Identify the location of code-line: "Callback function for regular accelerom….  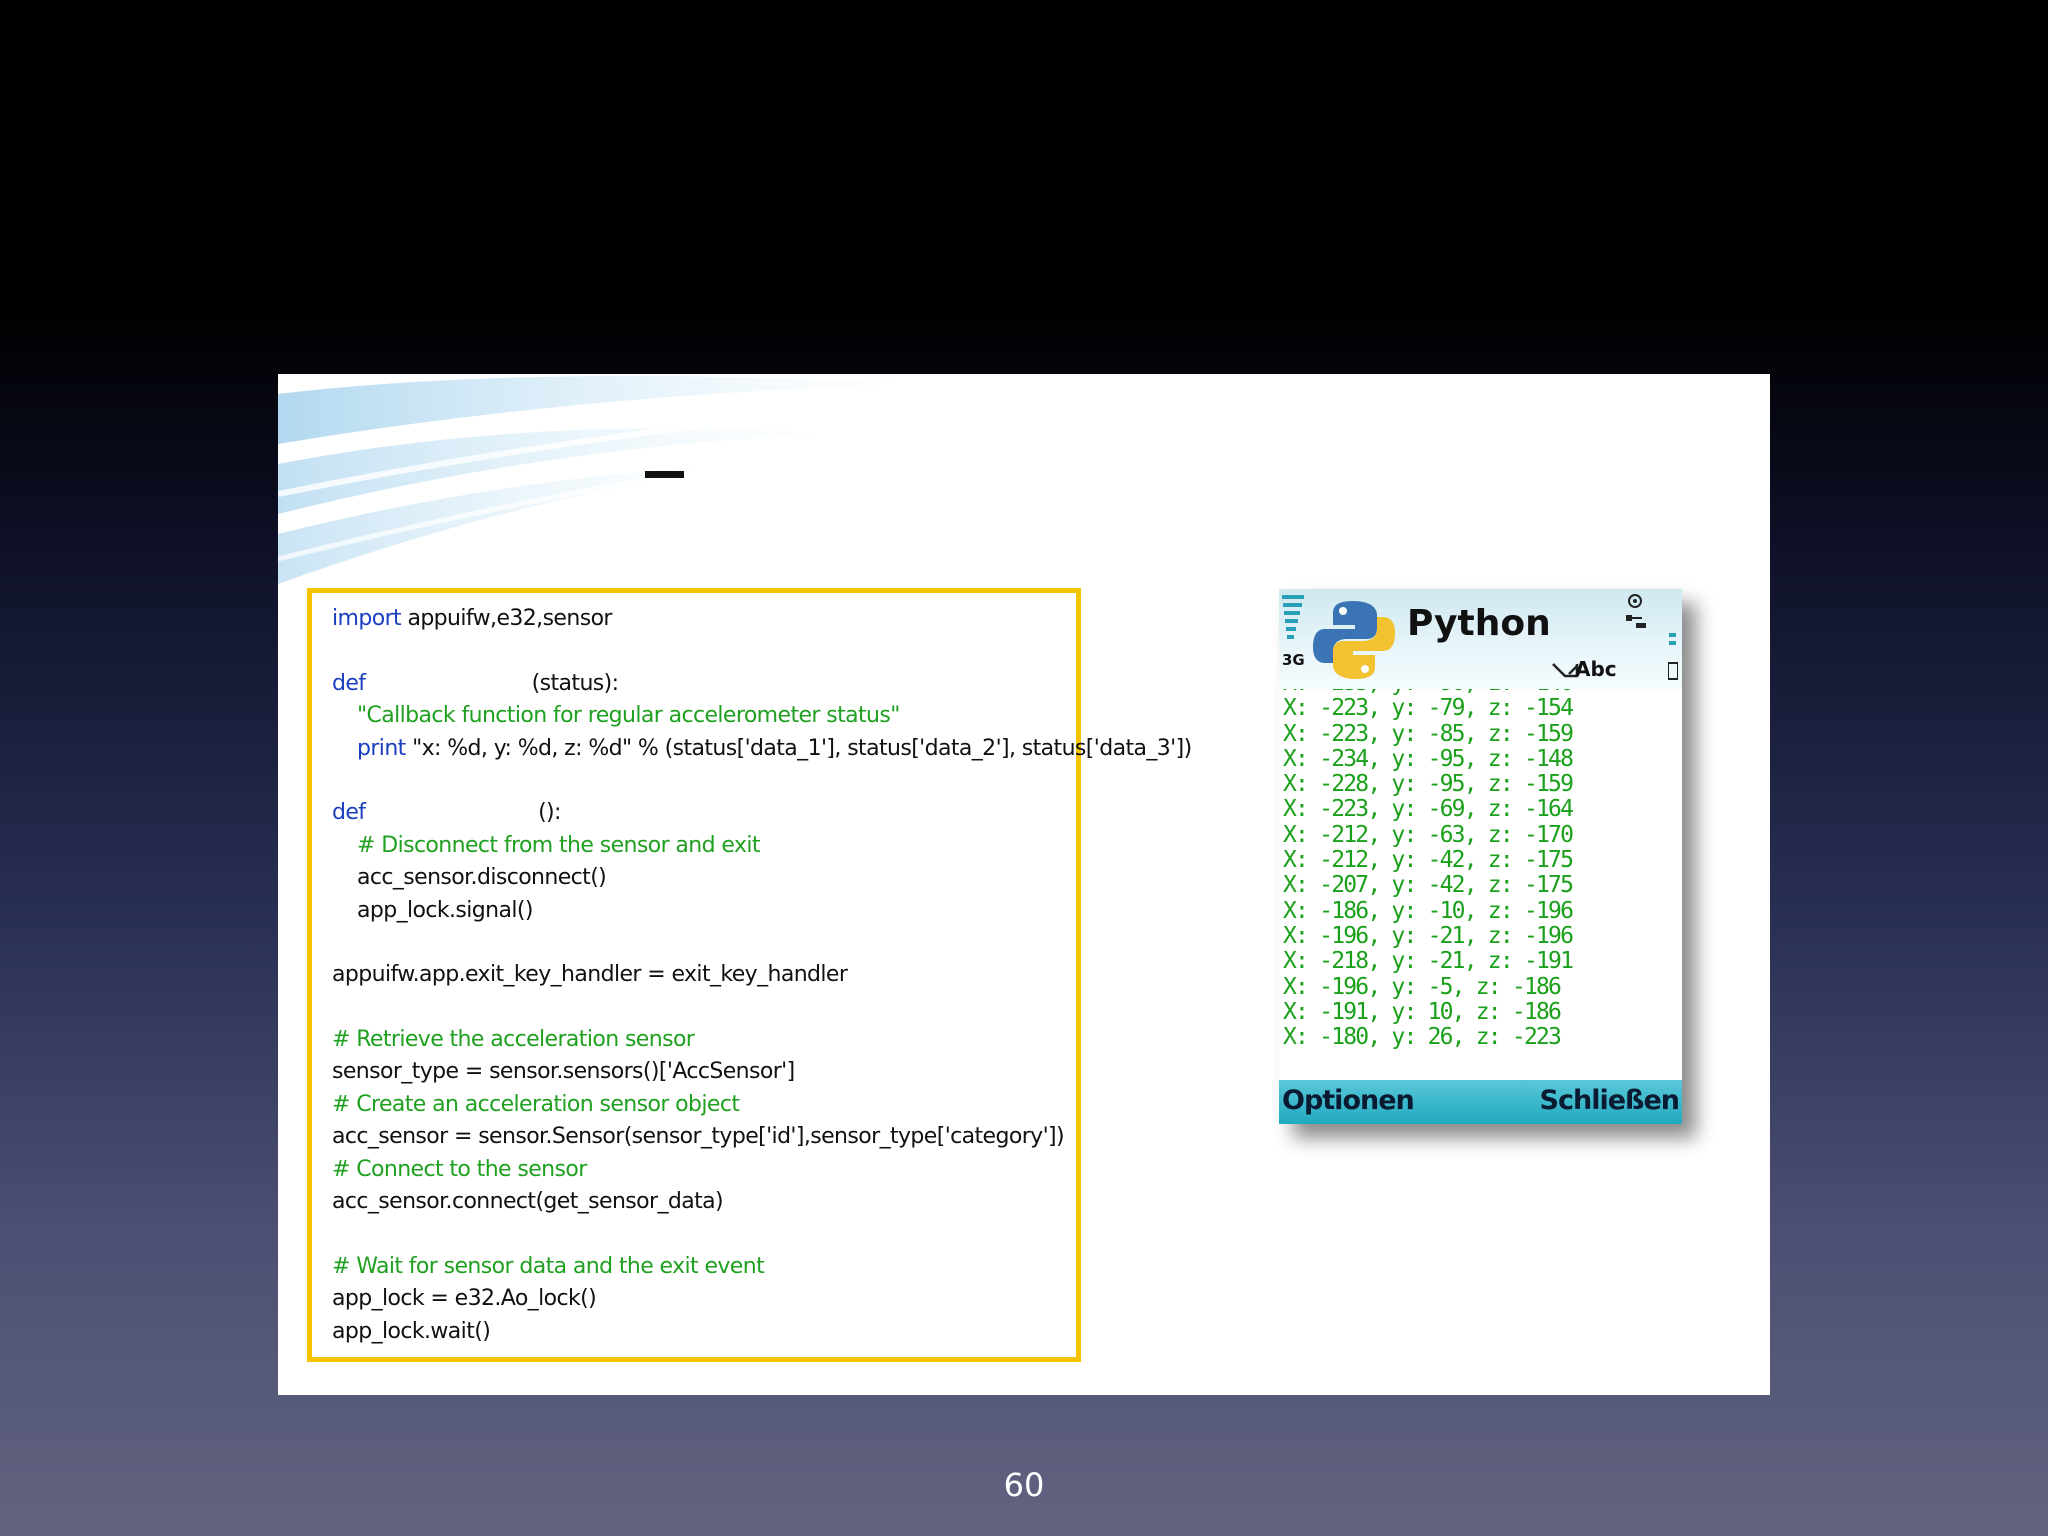
(704, 716).